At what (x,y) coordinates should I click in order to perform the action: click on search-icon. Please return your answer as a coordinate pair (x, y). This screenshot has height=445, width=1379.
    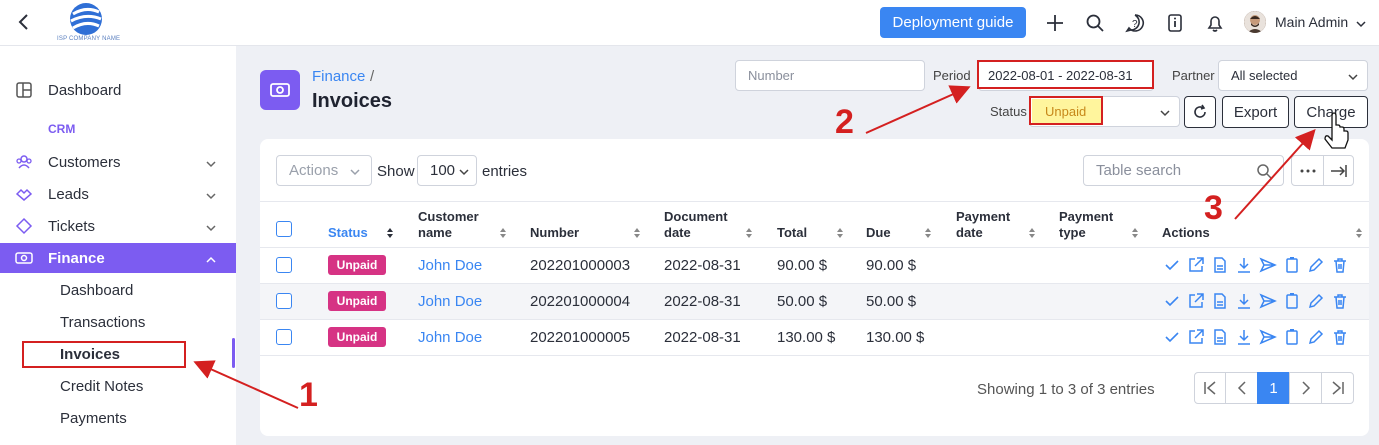
    Looking at the image, I should click on (1095, 23).